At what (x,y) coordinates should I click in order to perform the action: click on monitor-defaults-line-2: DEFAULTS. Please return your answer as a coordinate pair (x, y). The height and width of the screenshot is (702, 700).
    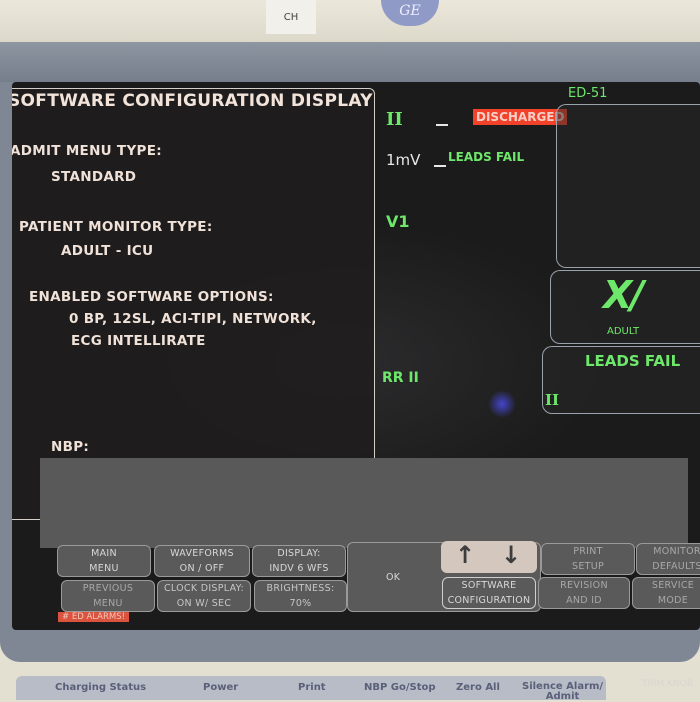
    Looking at the image, I should click on (676, 566).